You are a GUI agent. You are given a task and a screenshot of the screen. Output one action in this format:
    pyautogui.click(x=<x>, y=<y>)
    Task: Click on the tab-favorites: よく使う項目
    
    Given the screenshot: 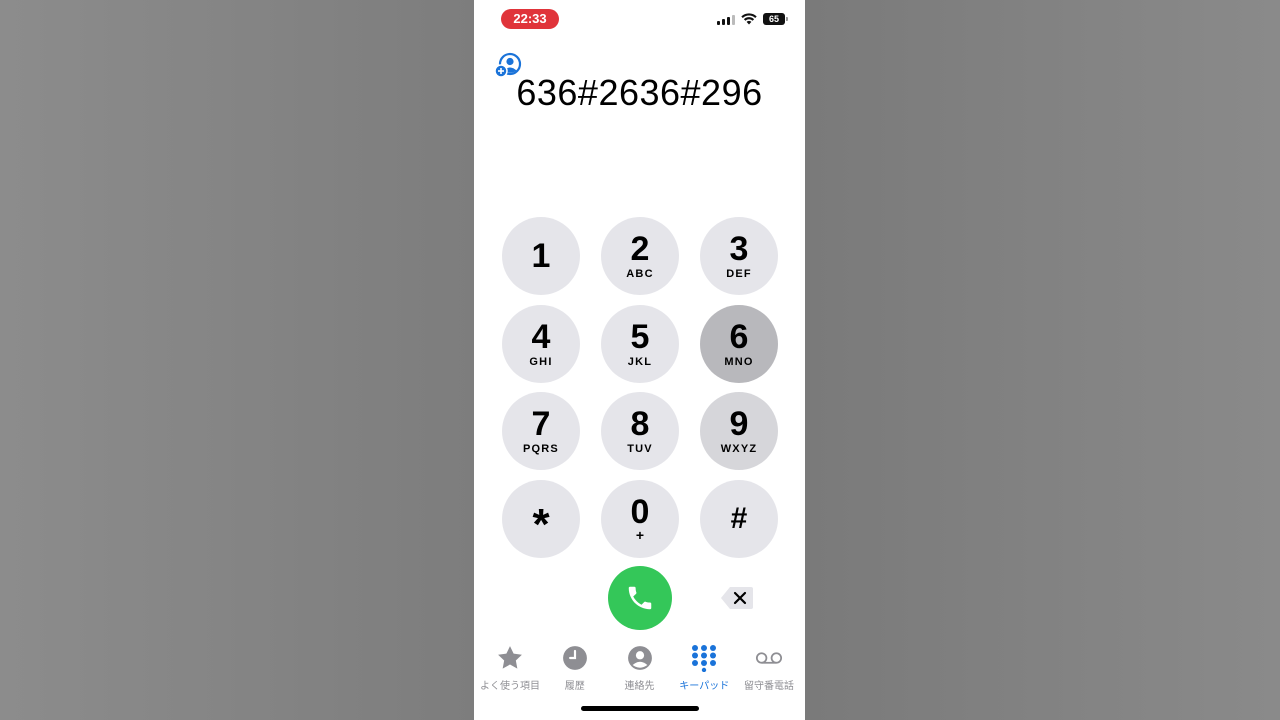 What is the action you would take?
    pyautogui.click(x=510, y=669)
    